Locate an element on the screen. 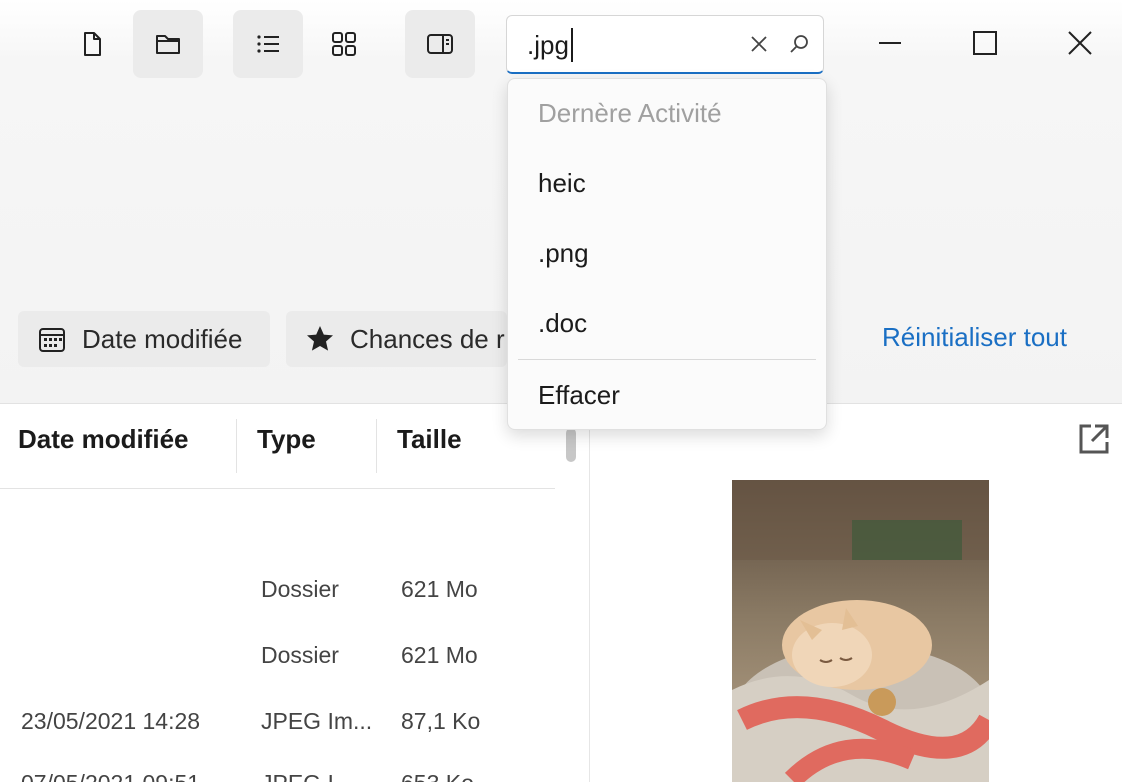  row-size: 653 Ko is located at coordinates (437, 776).